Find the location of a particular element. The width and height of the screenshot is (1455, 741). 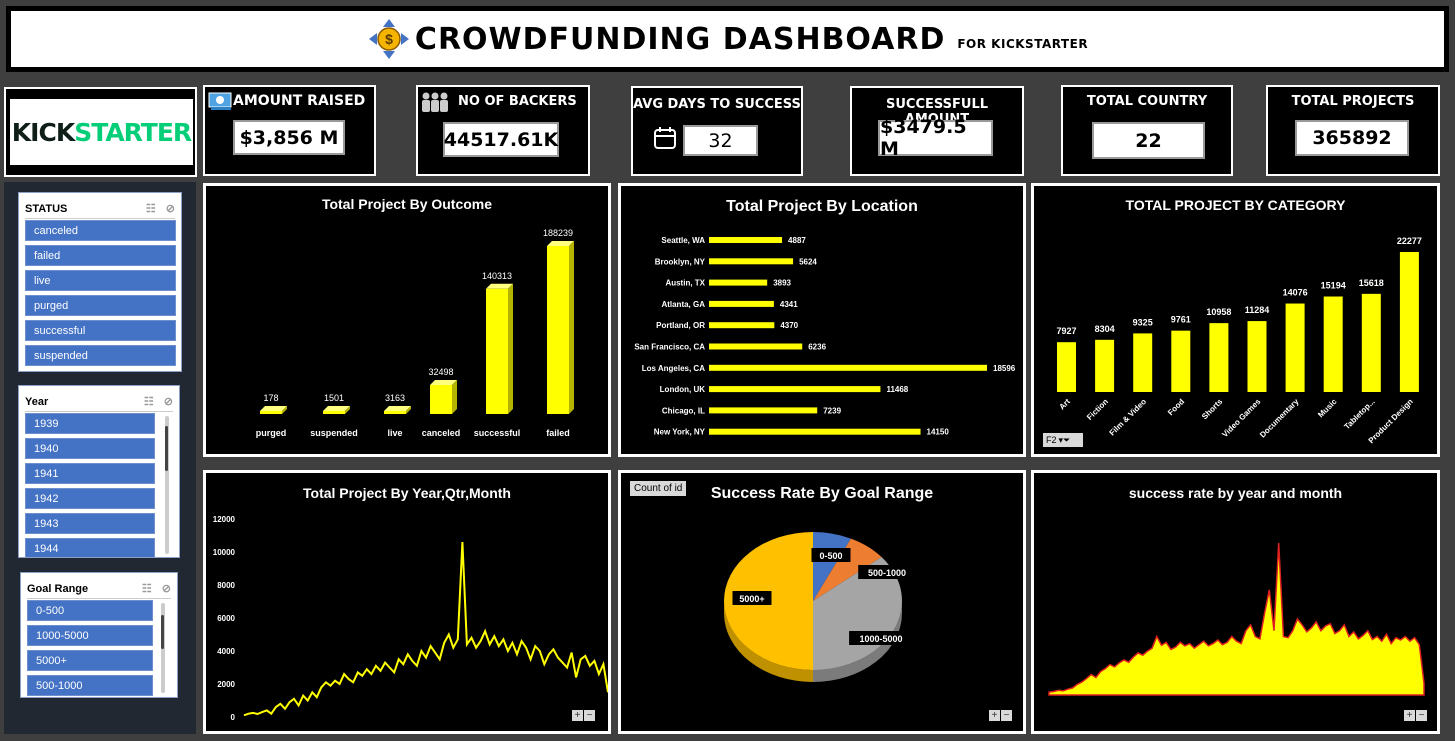

kpi-value: 44517.61K is located at coordinates (501, 139).